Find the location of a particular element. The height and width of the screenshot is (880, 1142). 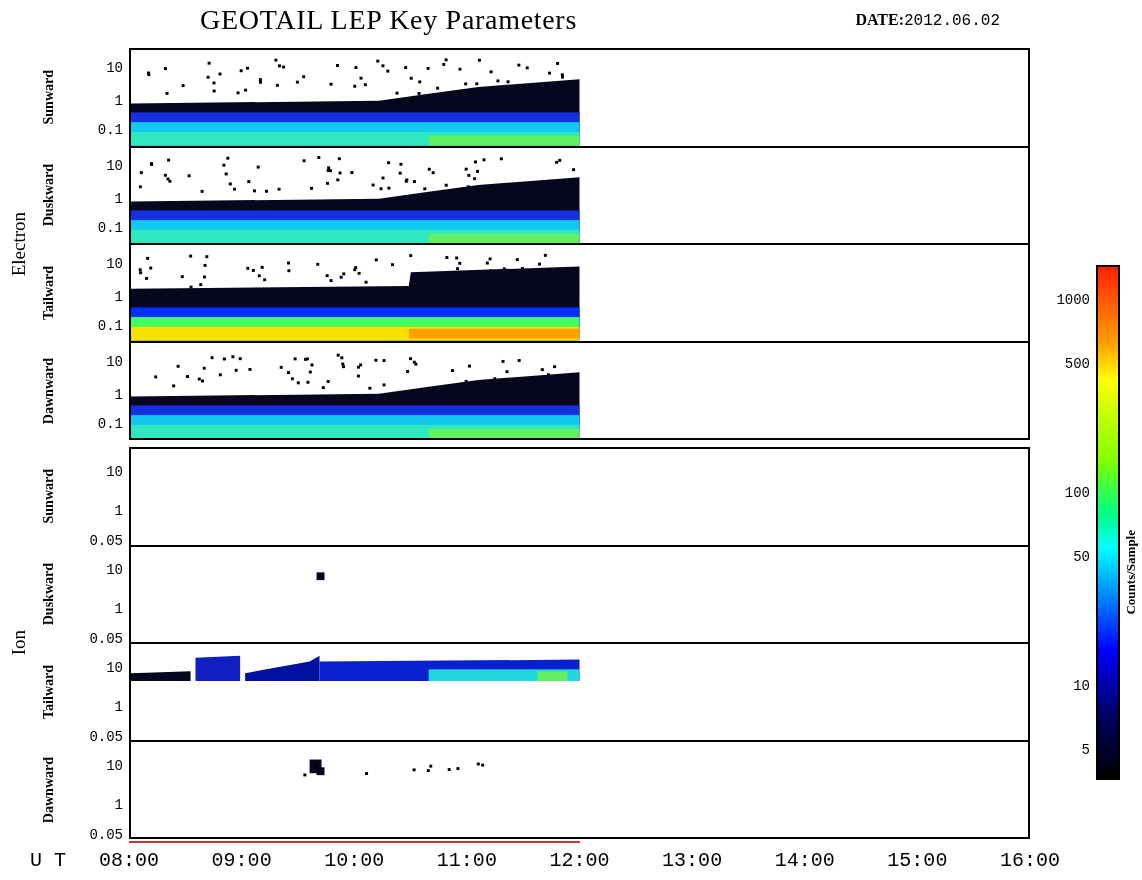

colorbar-tick-label: 500 is located at coordinates (1077, 364).